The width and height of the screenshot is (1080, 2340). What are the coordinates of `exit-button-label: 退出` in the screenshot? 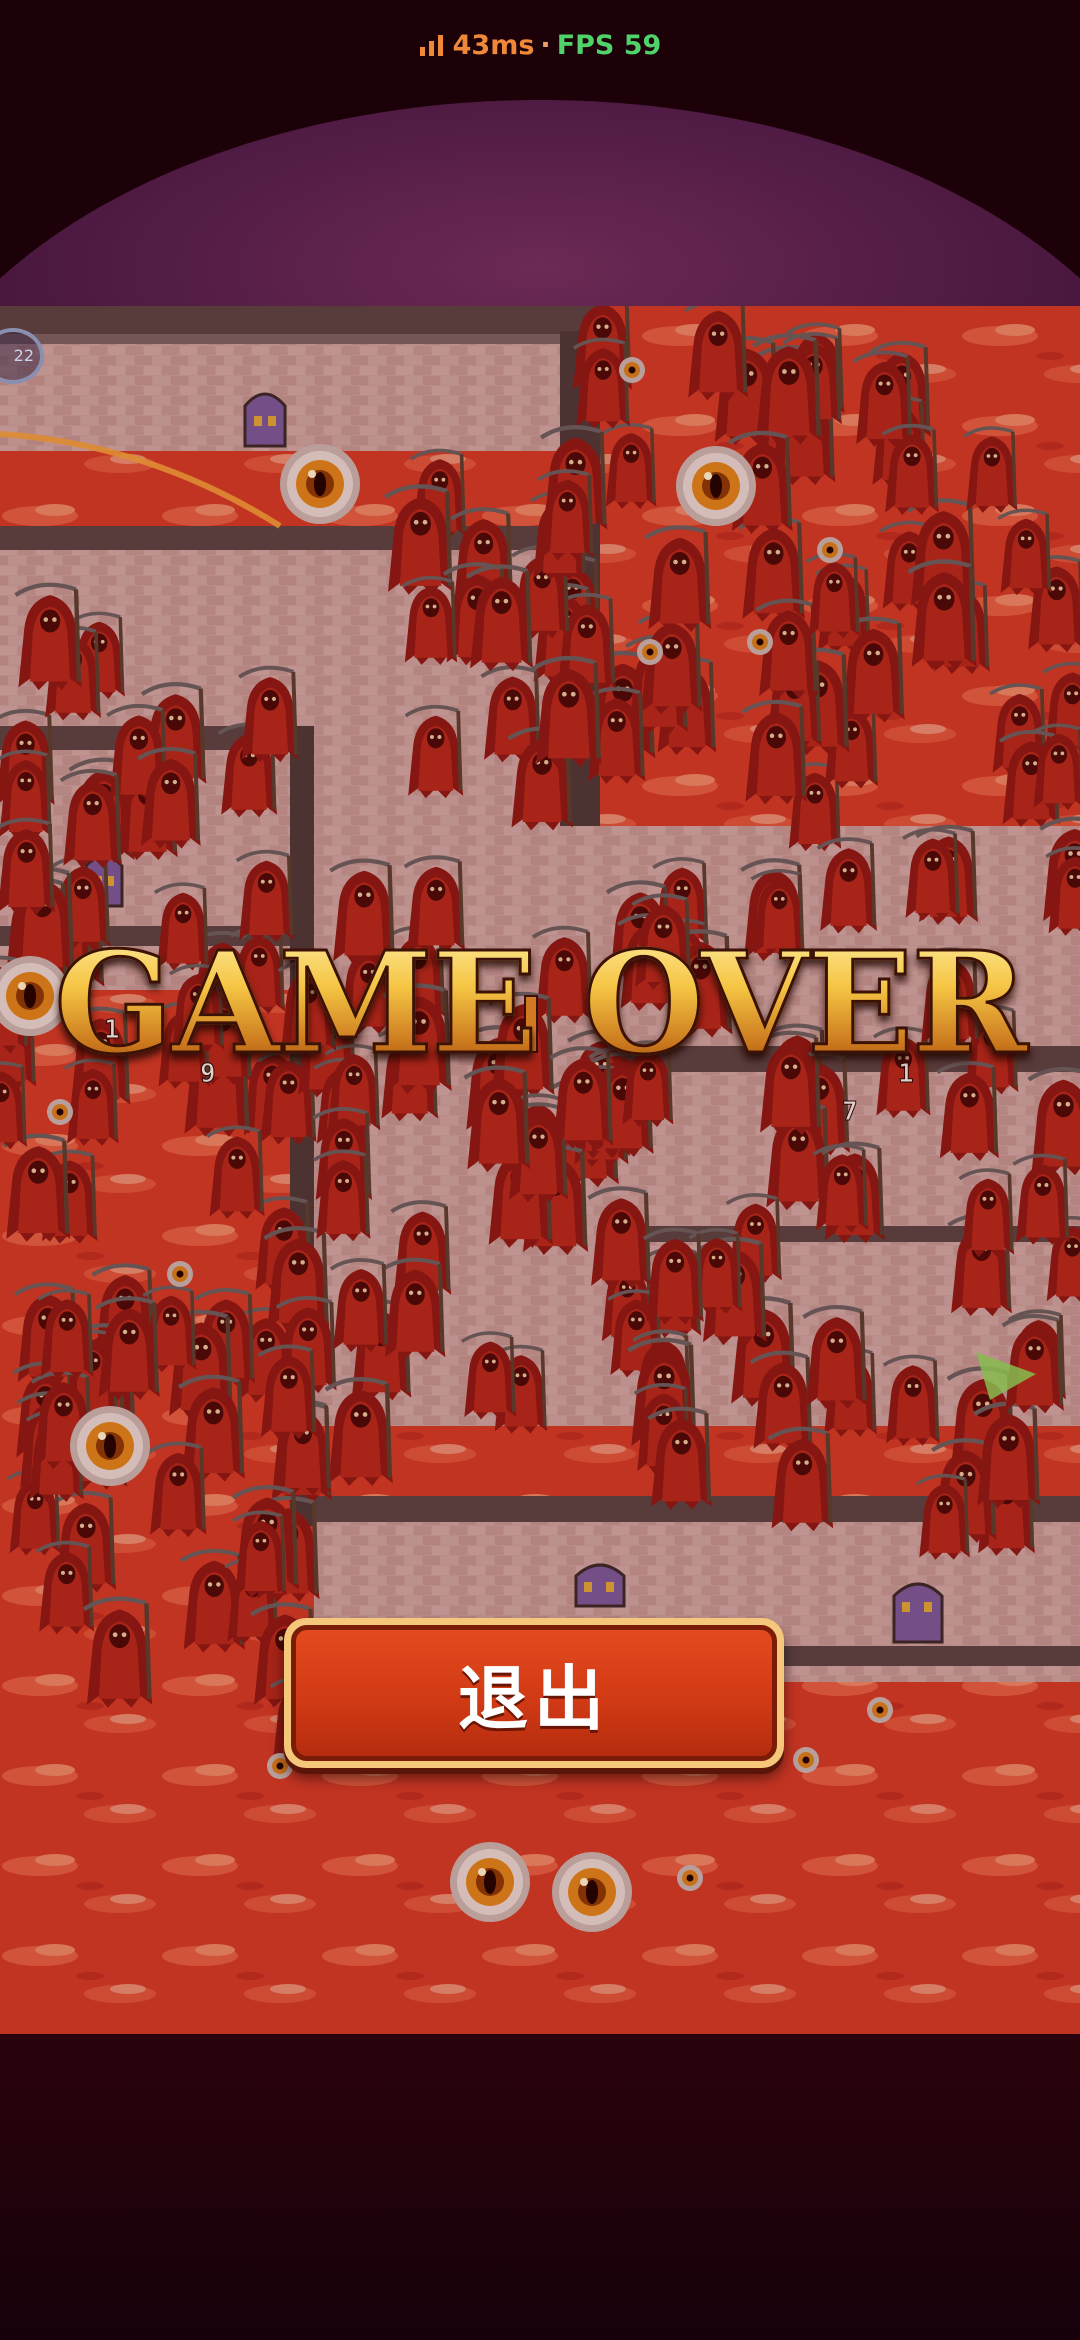 It's located at (534, 1693).